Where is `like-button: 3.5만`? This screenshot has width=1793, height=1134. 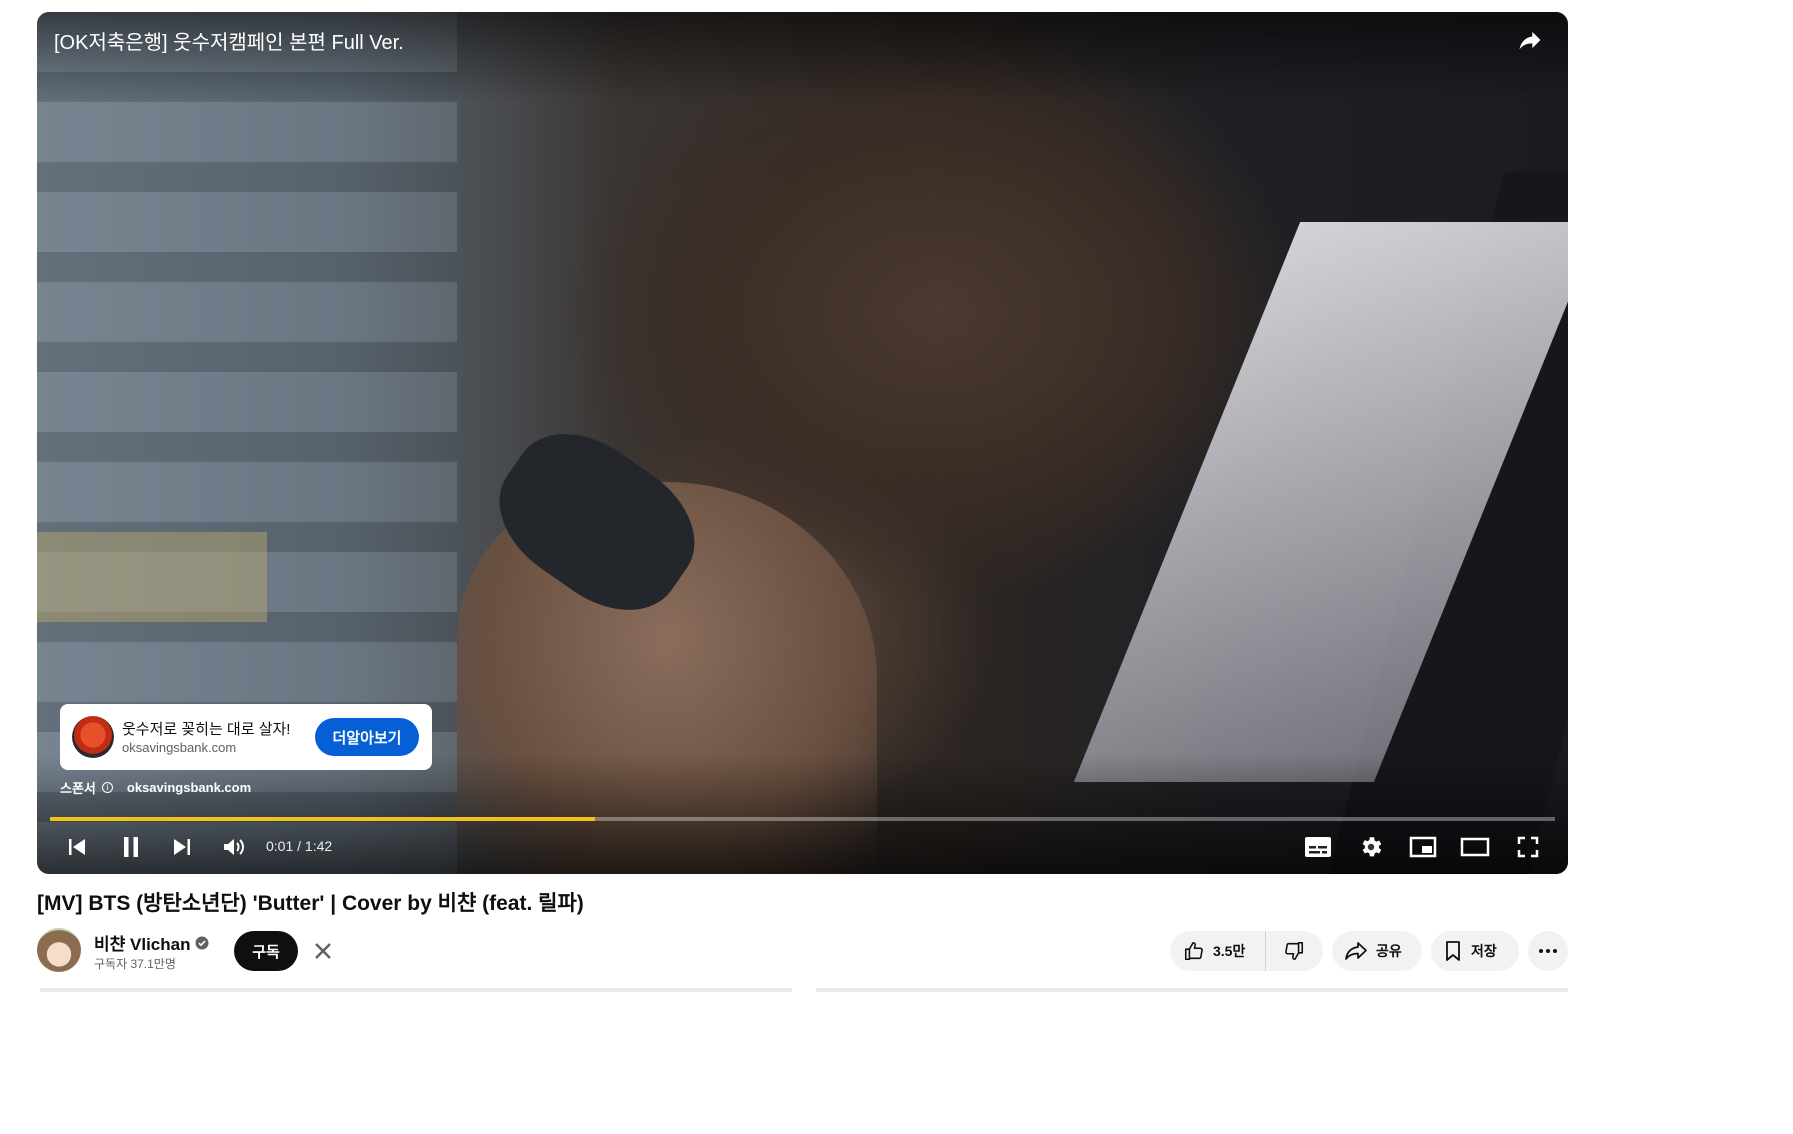 like-button: 3.5만 is located at coordinates (1218, 951).